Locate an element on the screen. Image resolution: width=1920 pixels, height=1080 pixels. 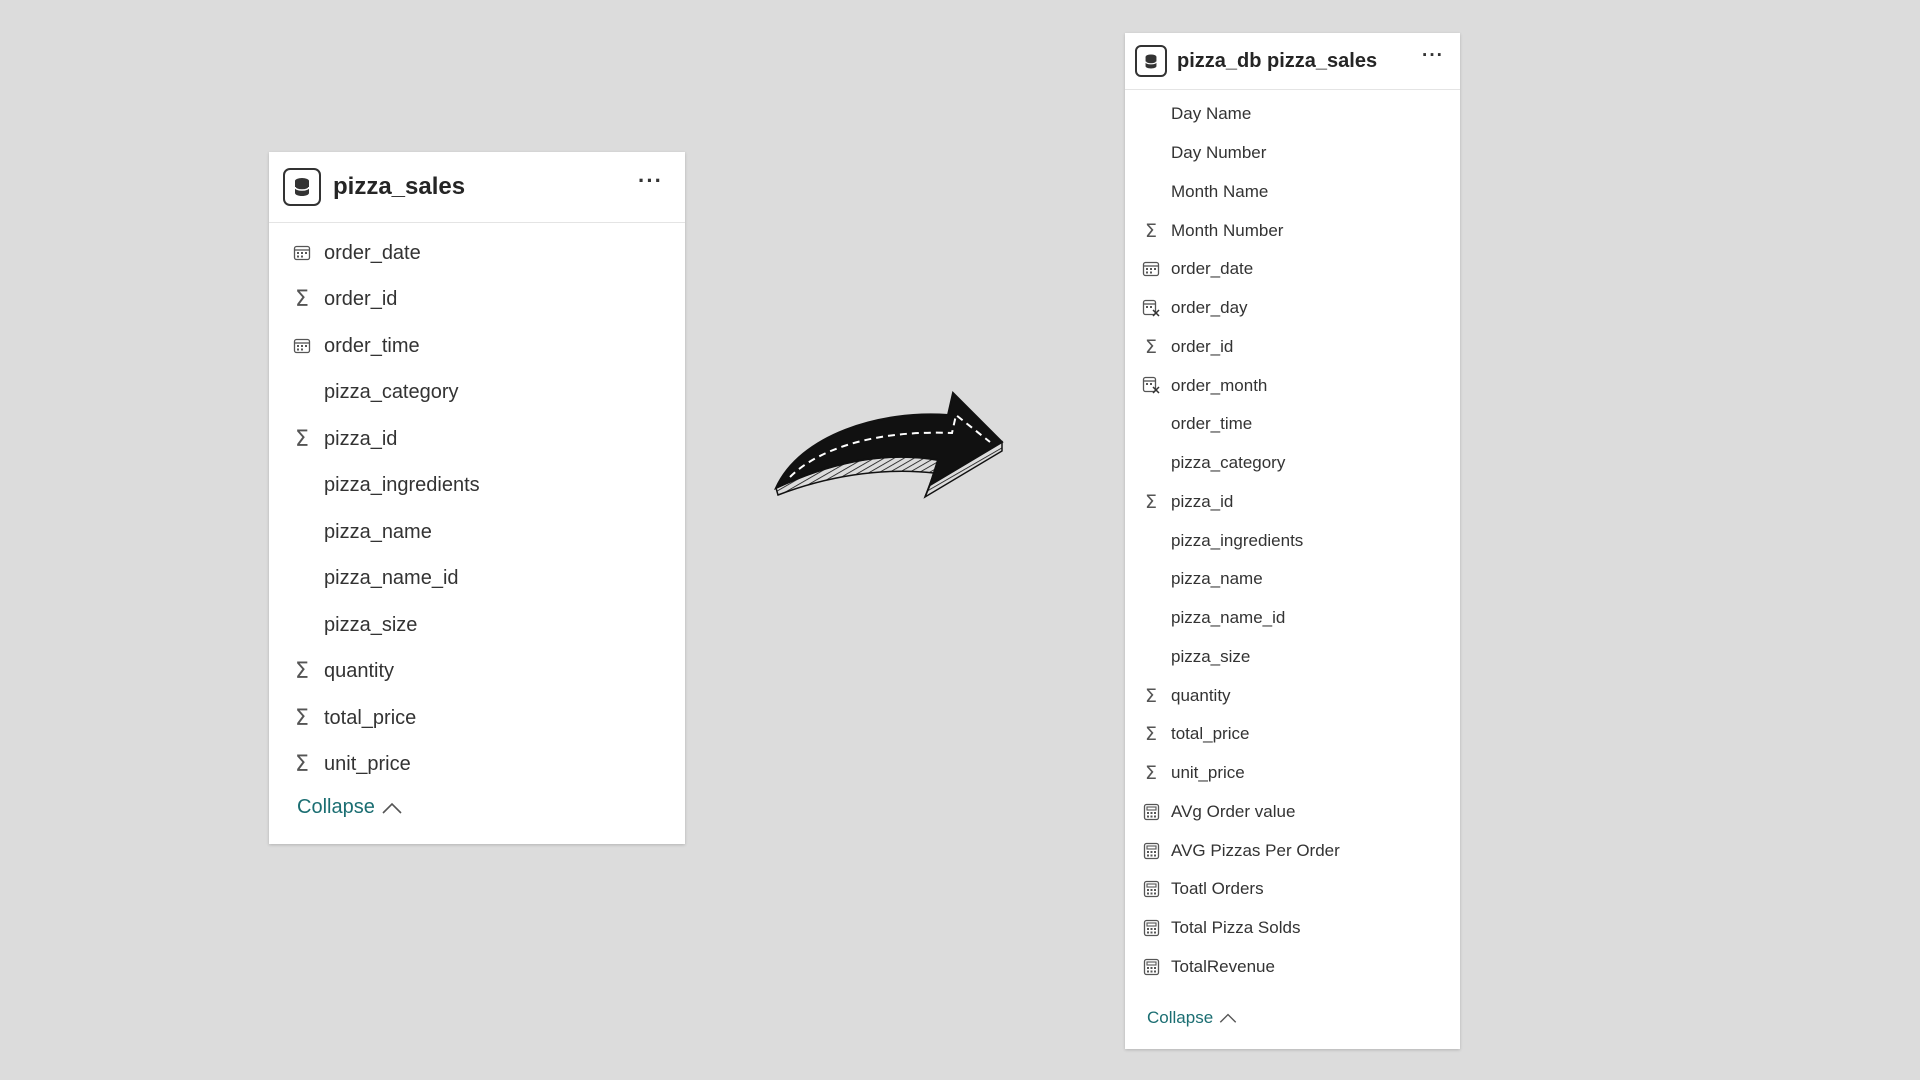
field-label: order_day is located at coordinates (1209, 308).